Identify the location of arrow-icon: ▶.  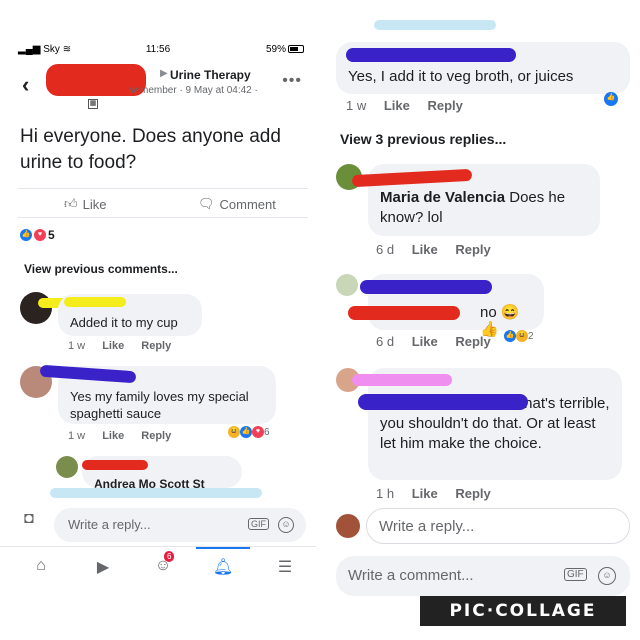
(164, 73).